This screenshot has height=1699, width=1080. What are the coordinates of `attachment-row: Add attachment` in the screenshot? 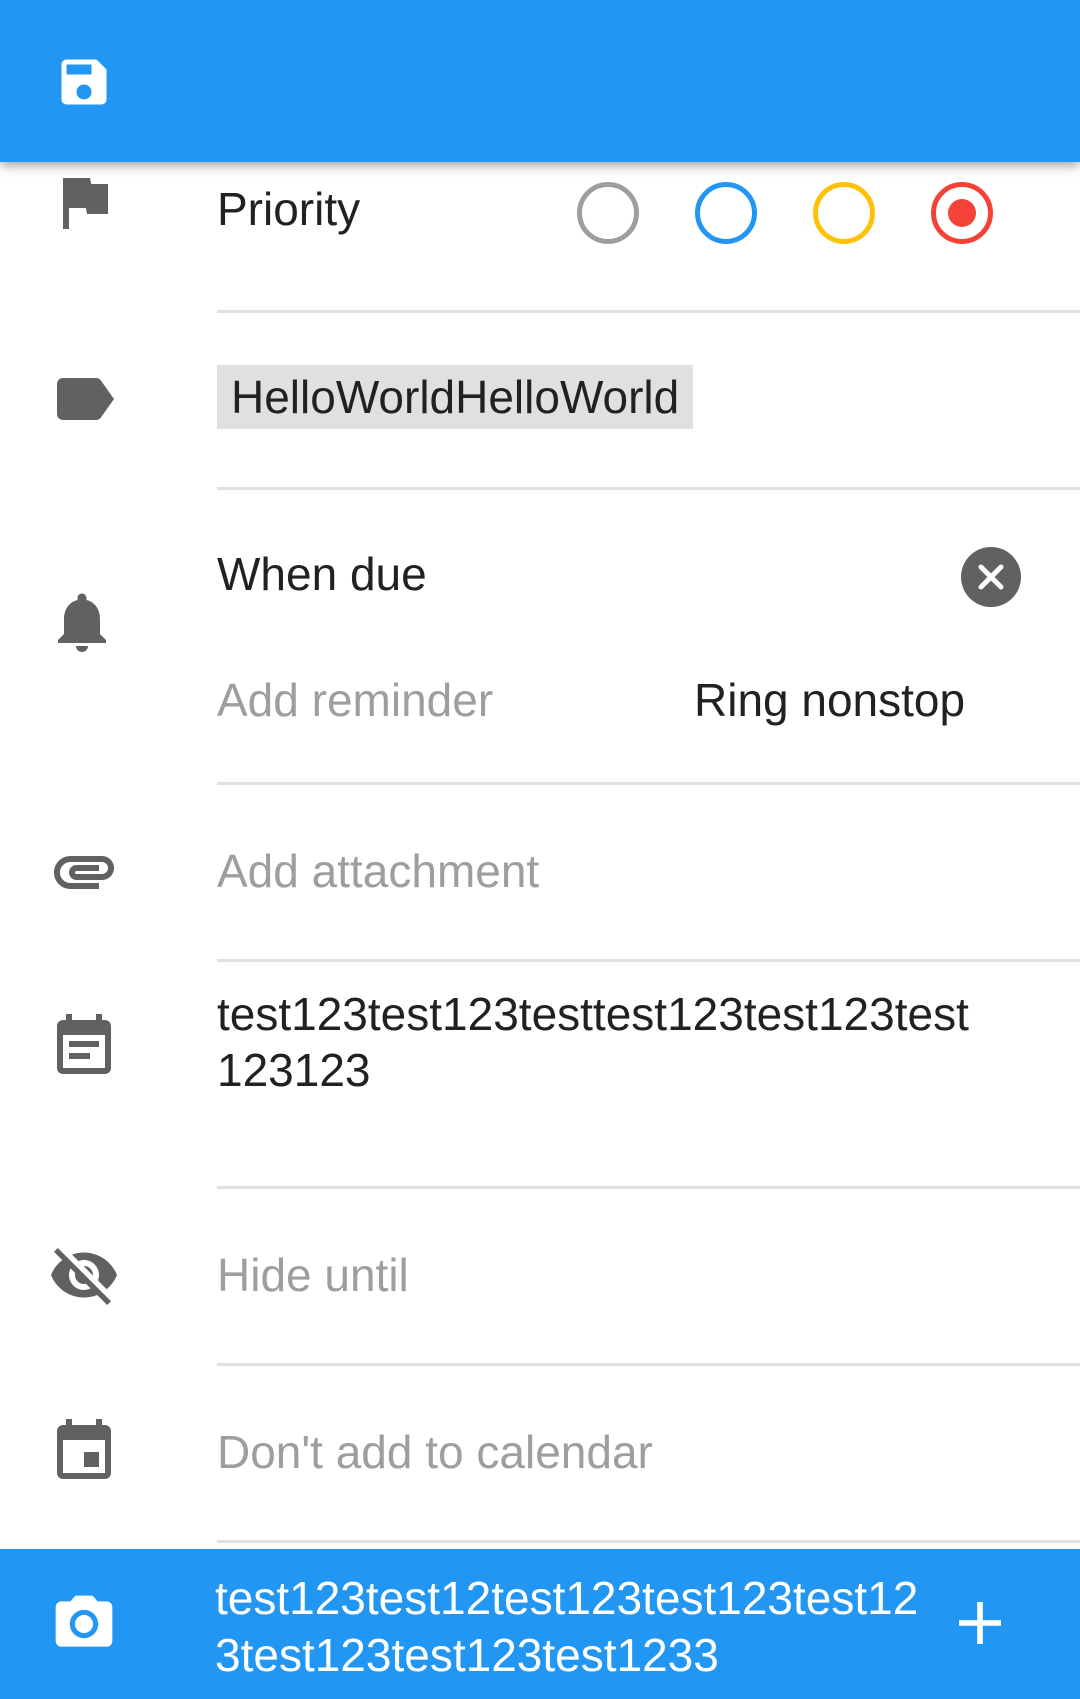 It's located at (540, 872).